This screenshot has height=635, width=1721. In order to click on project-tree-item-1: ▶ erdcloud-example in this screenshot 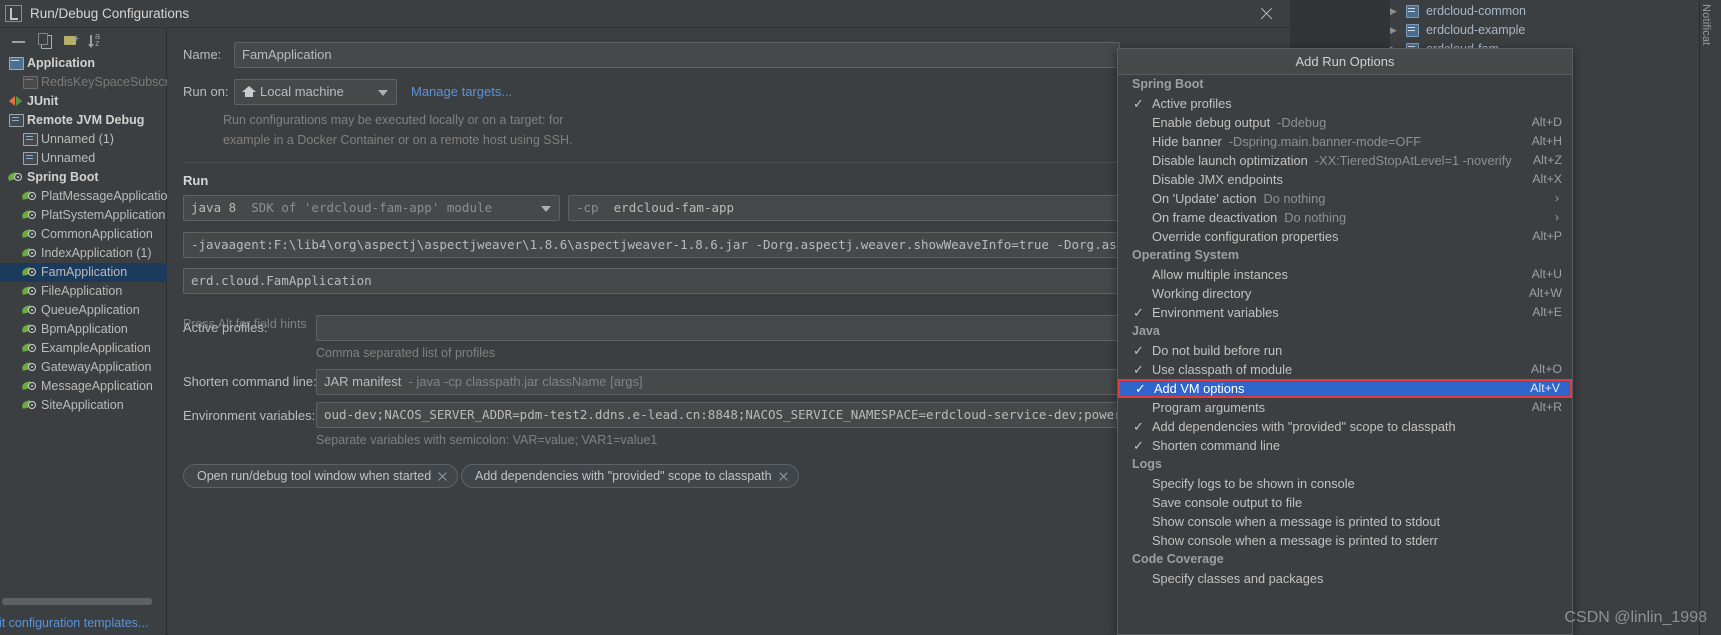, I will do `click(1457, 30)`.